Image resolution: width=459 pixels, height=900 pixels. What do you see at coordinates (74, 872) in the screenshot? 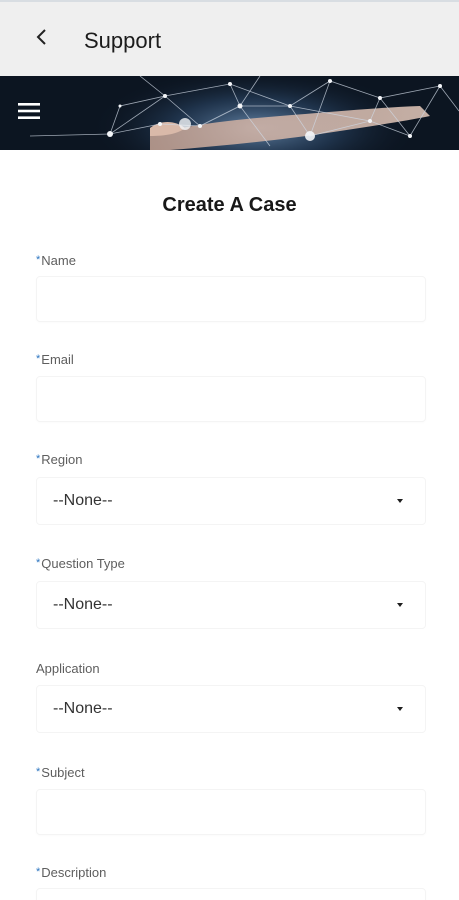
I see `description-label-text: Description` at bounding box center [74, 872].